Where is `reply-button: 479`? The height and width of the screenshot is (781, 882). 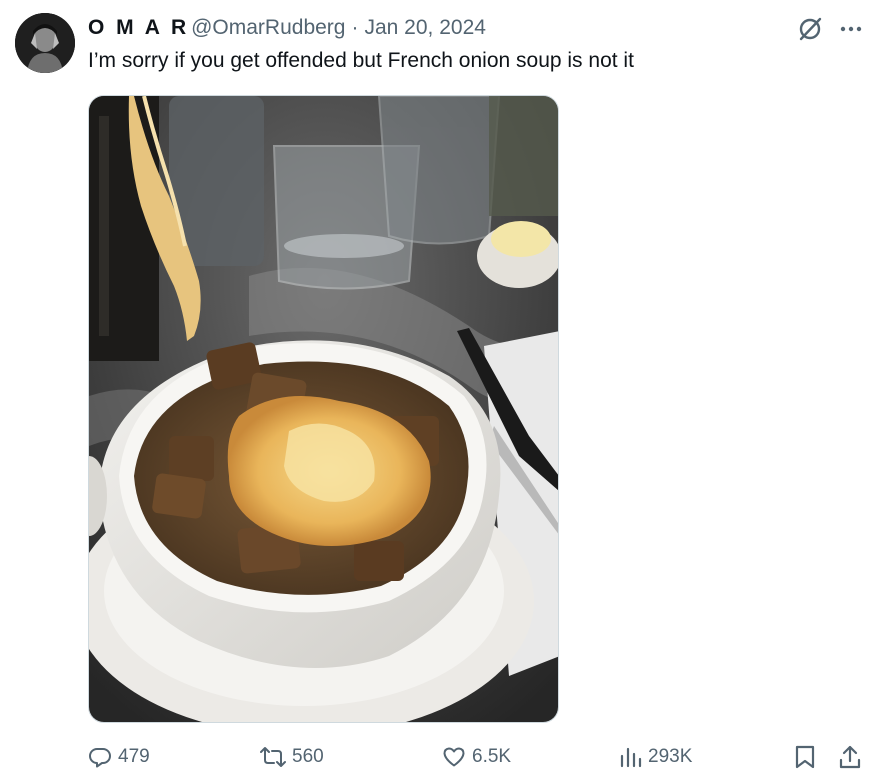
reply-button: 479 is located at coordinates (119, 757).